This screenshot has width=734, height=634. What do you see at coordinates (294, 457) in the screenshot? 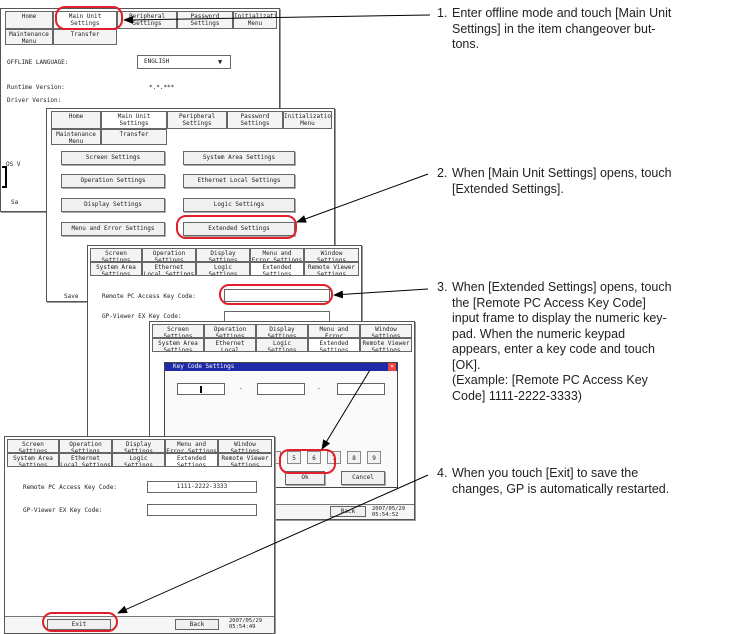
I see `key-5-button: 5` at bounding box center [294, 457].